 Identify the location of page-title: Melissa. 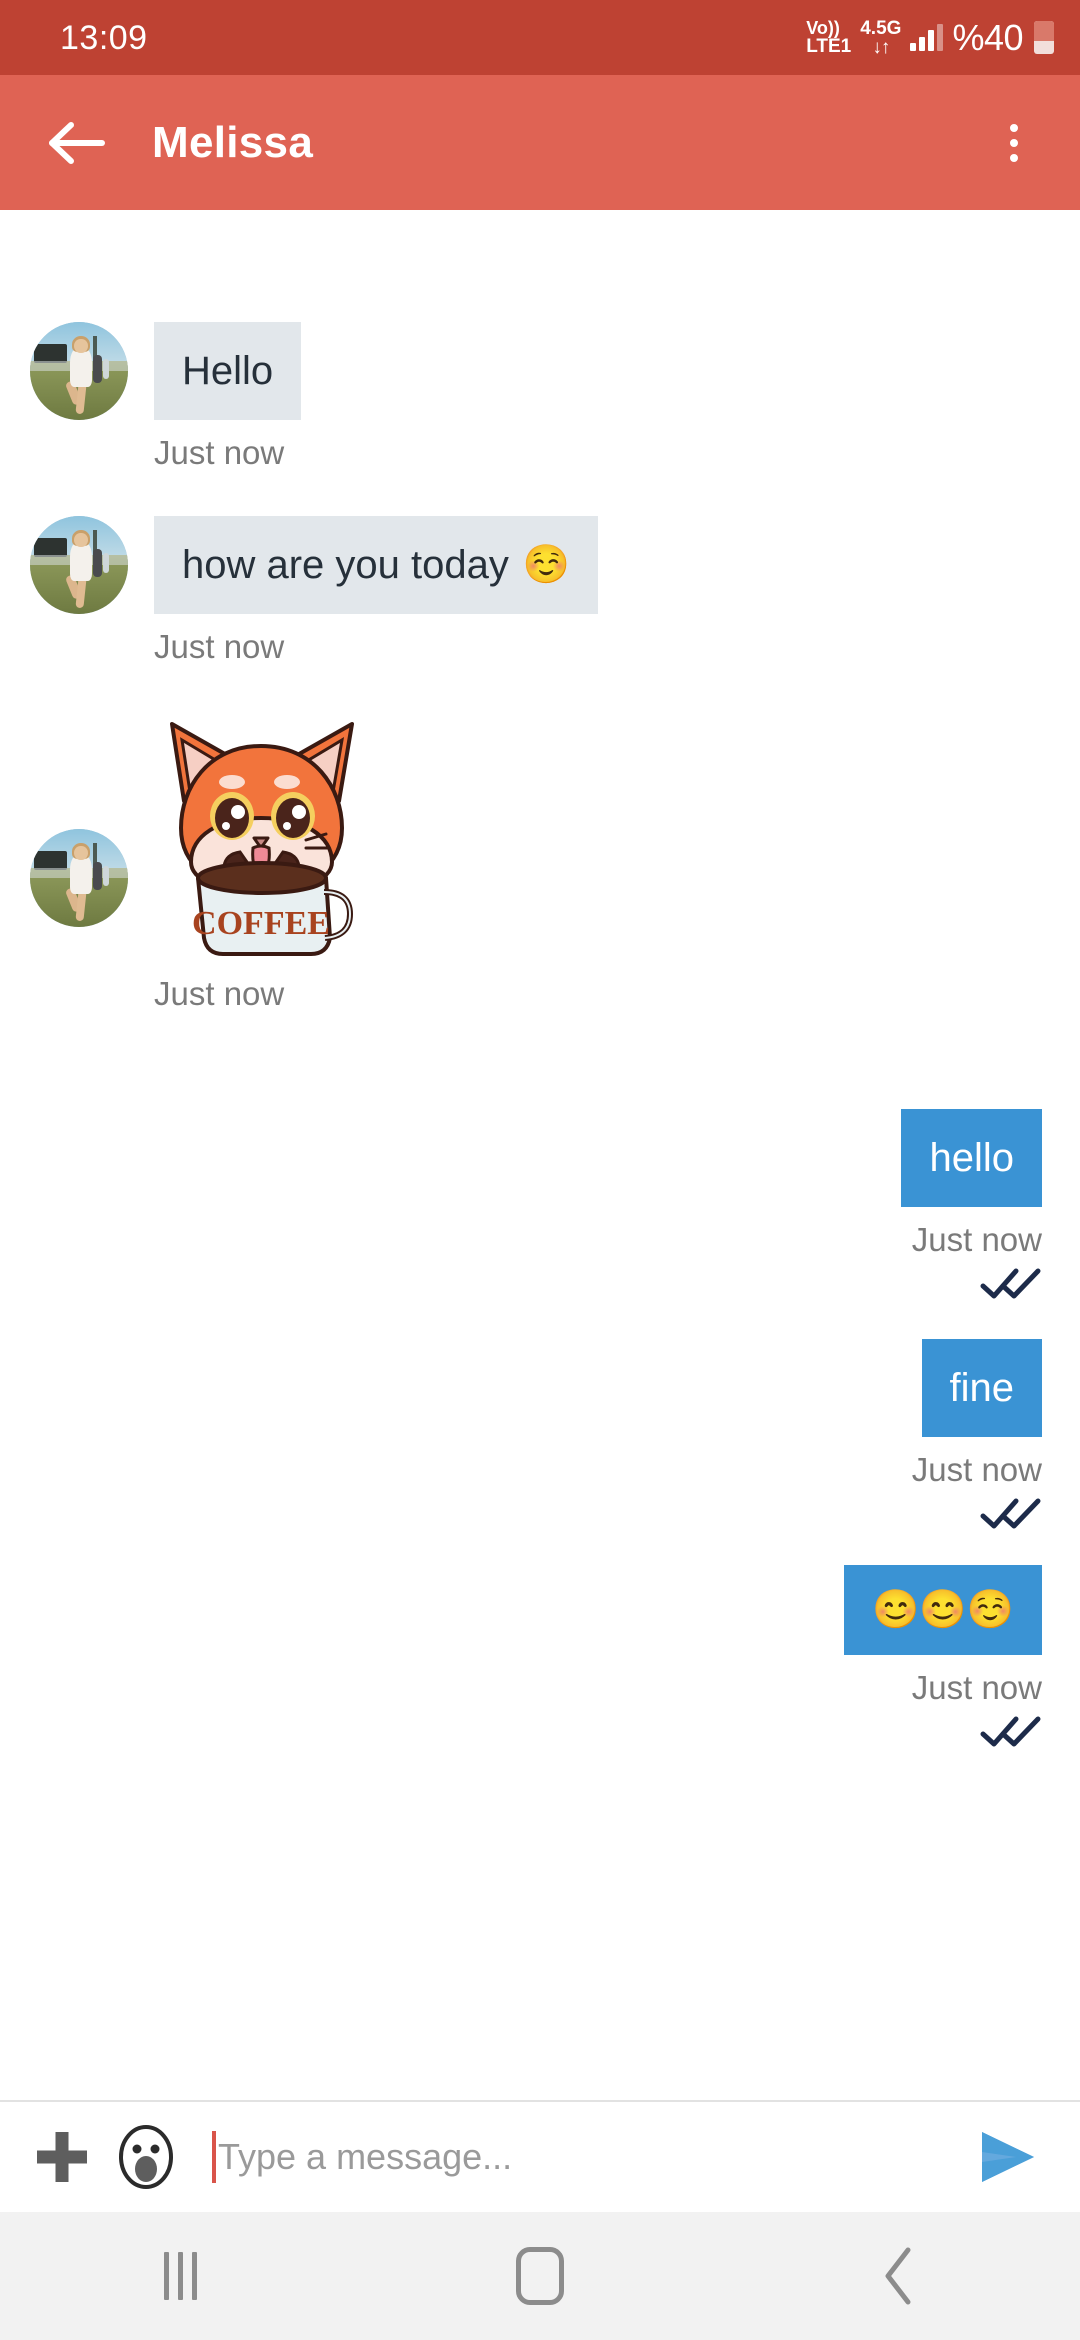
(233, 142).